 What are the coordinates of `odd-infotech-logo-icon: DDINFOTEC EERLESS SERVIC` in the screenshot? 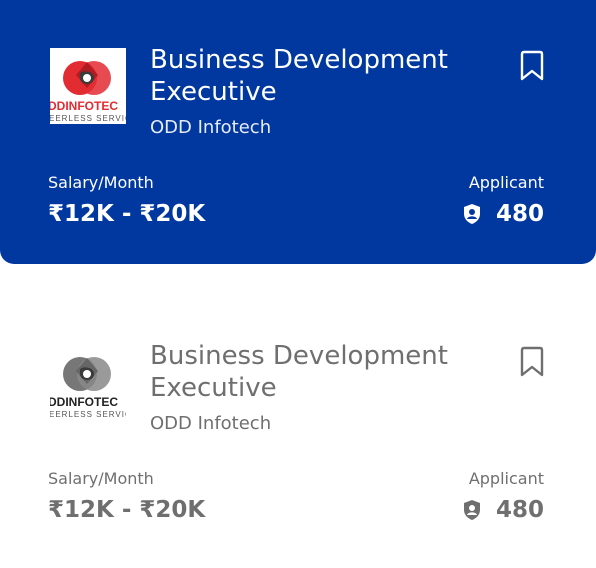 It's located at (88, 86).